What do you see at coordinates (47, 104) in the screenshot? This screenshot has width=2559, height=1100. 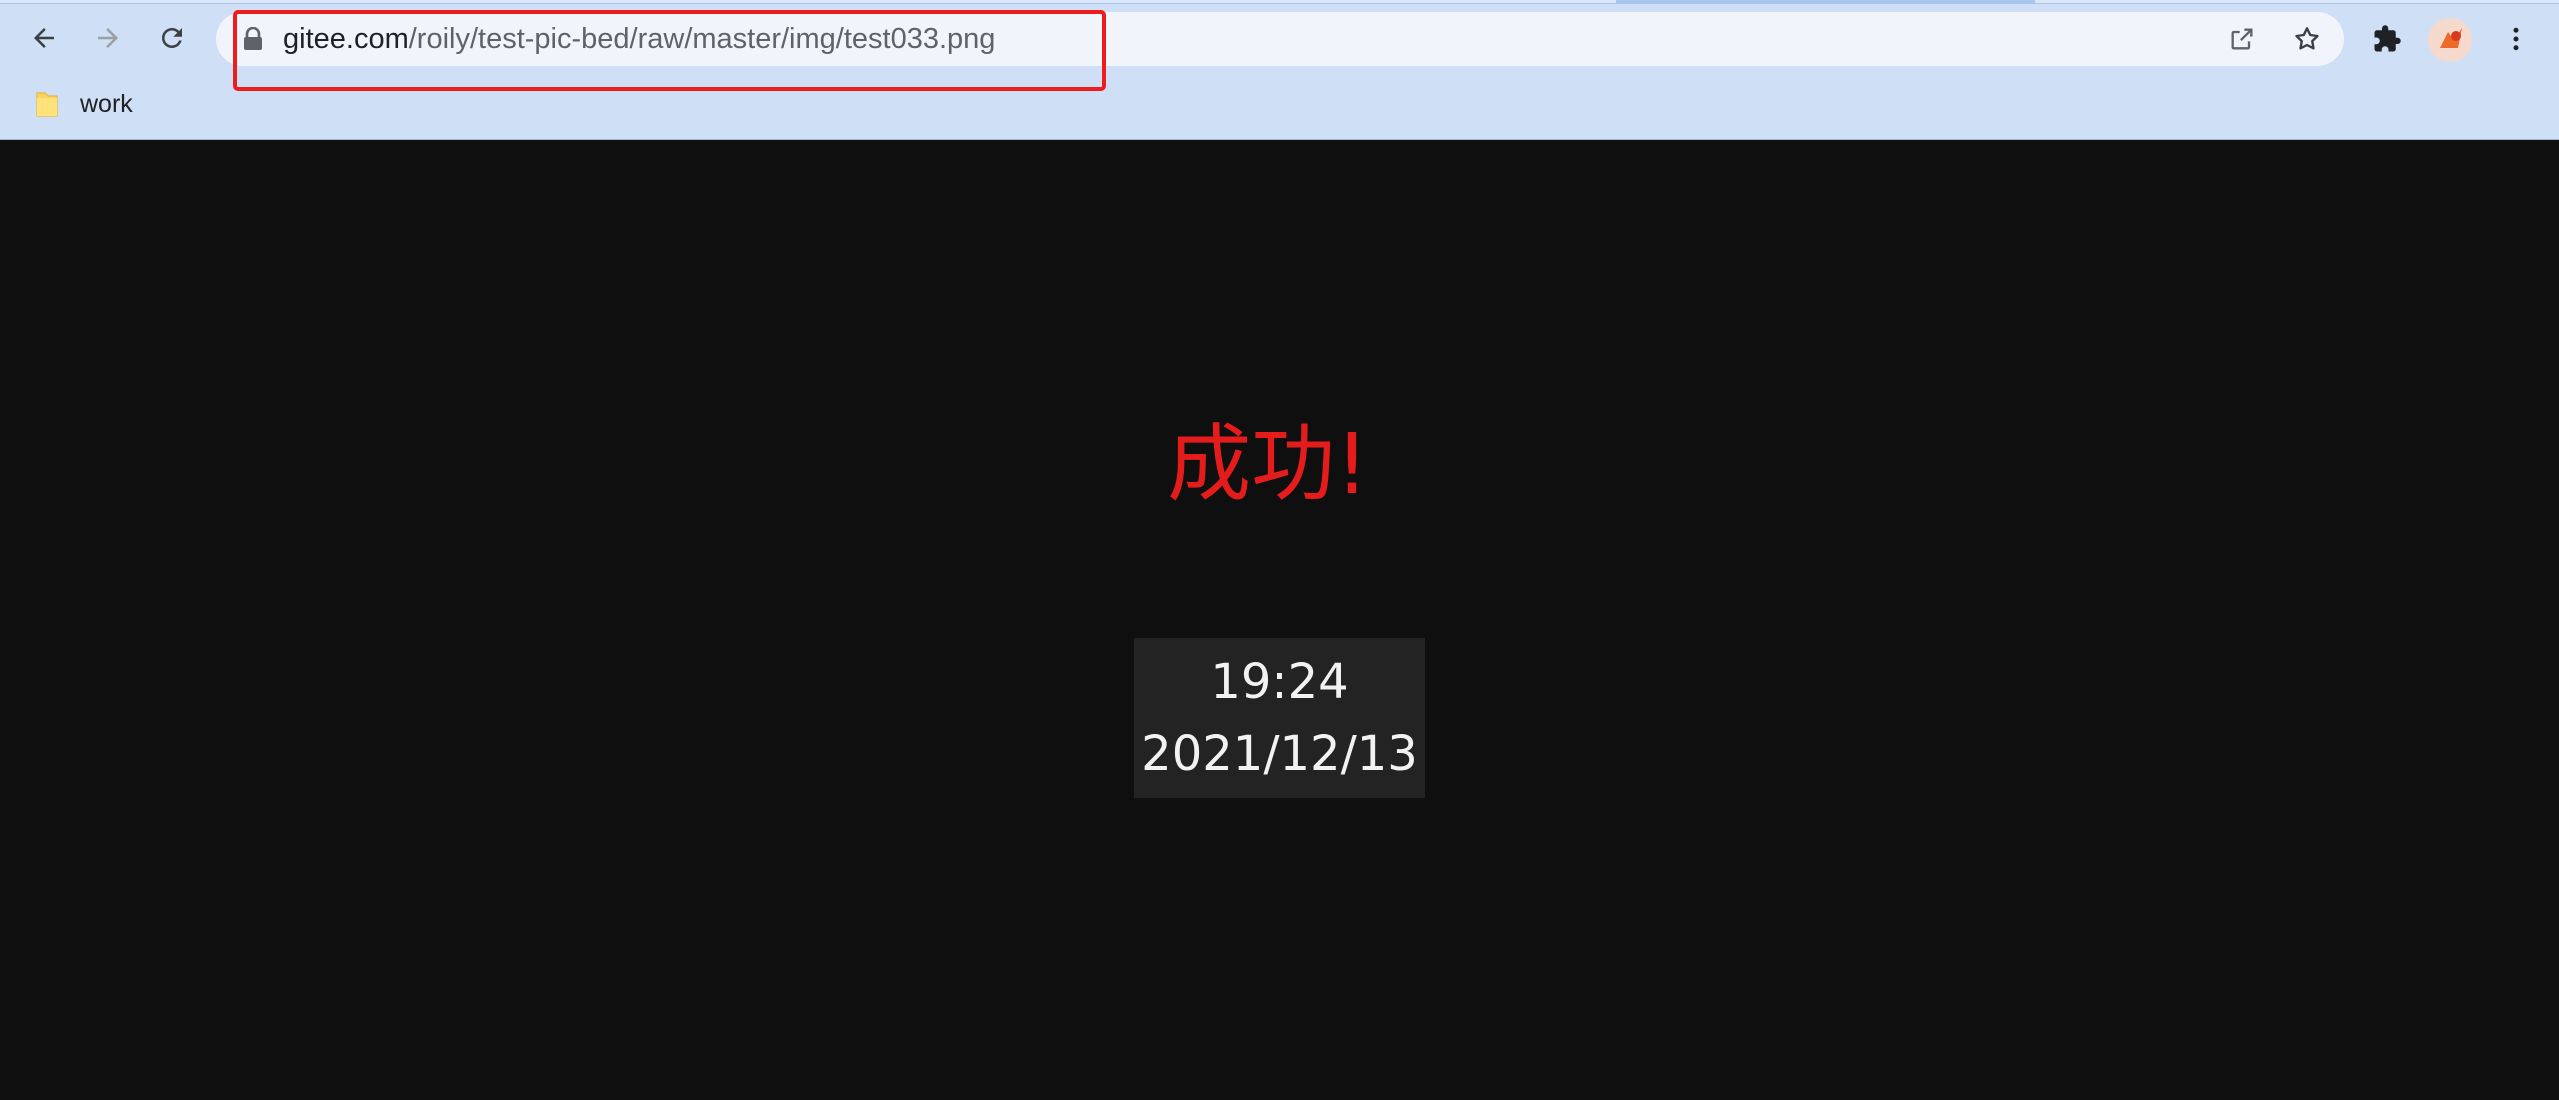 I see `folder-icon` at bounding box center [47, 104].